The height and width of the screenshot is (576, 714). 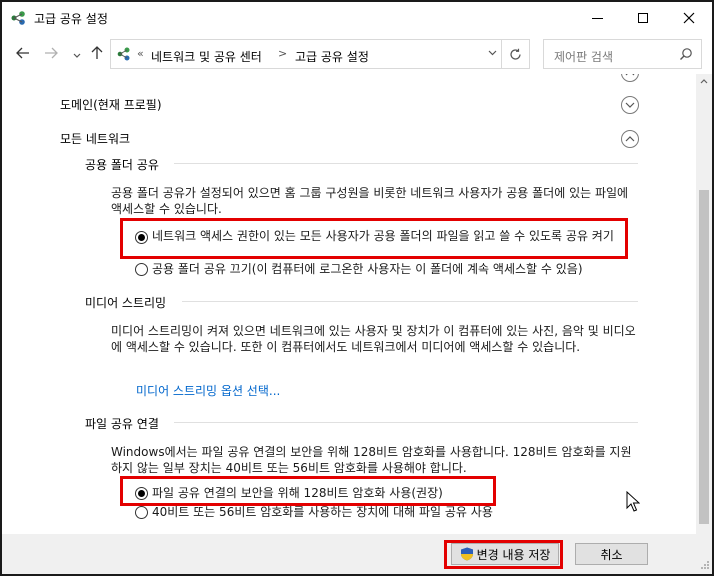 I want to click on search-input: 제어판 검색, so click(x=622, y=54).